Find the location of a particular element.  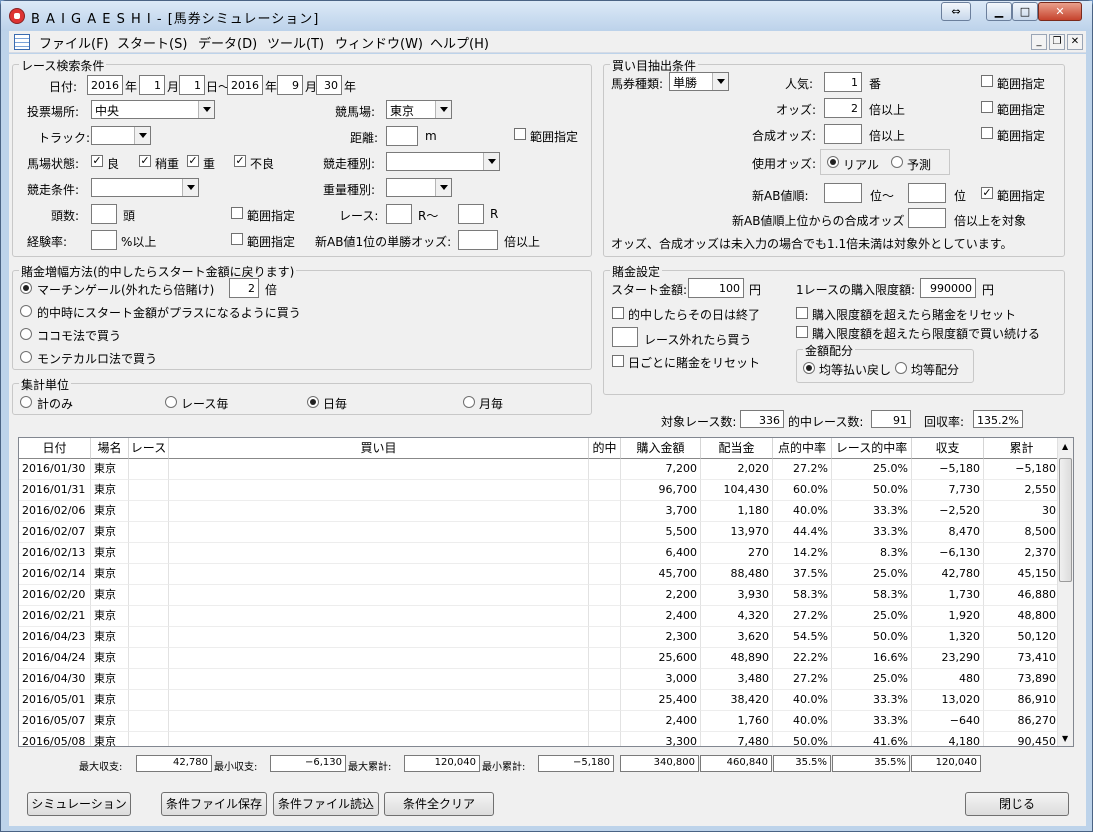

column-header-purchase: 購入金額 is located at coordinates (661, 448).